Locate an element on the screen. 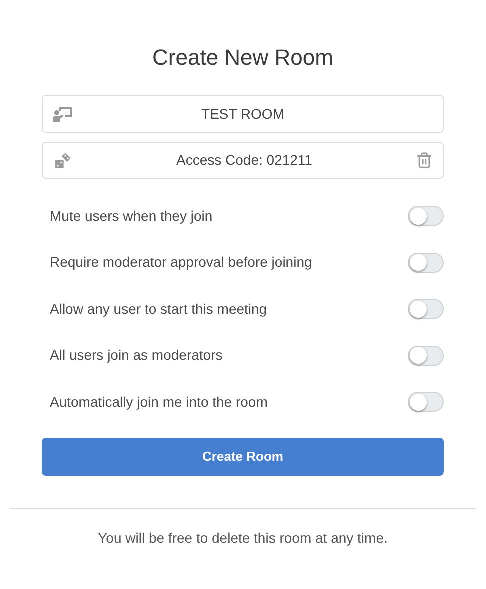 This screenshot has height=589, width=486. setting-label: Mute users when they join is located at coordinates (131, 216).